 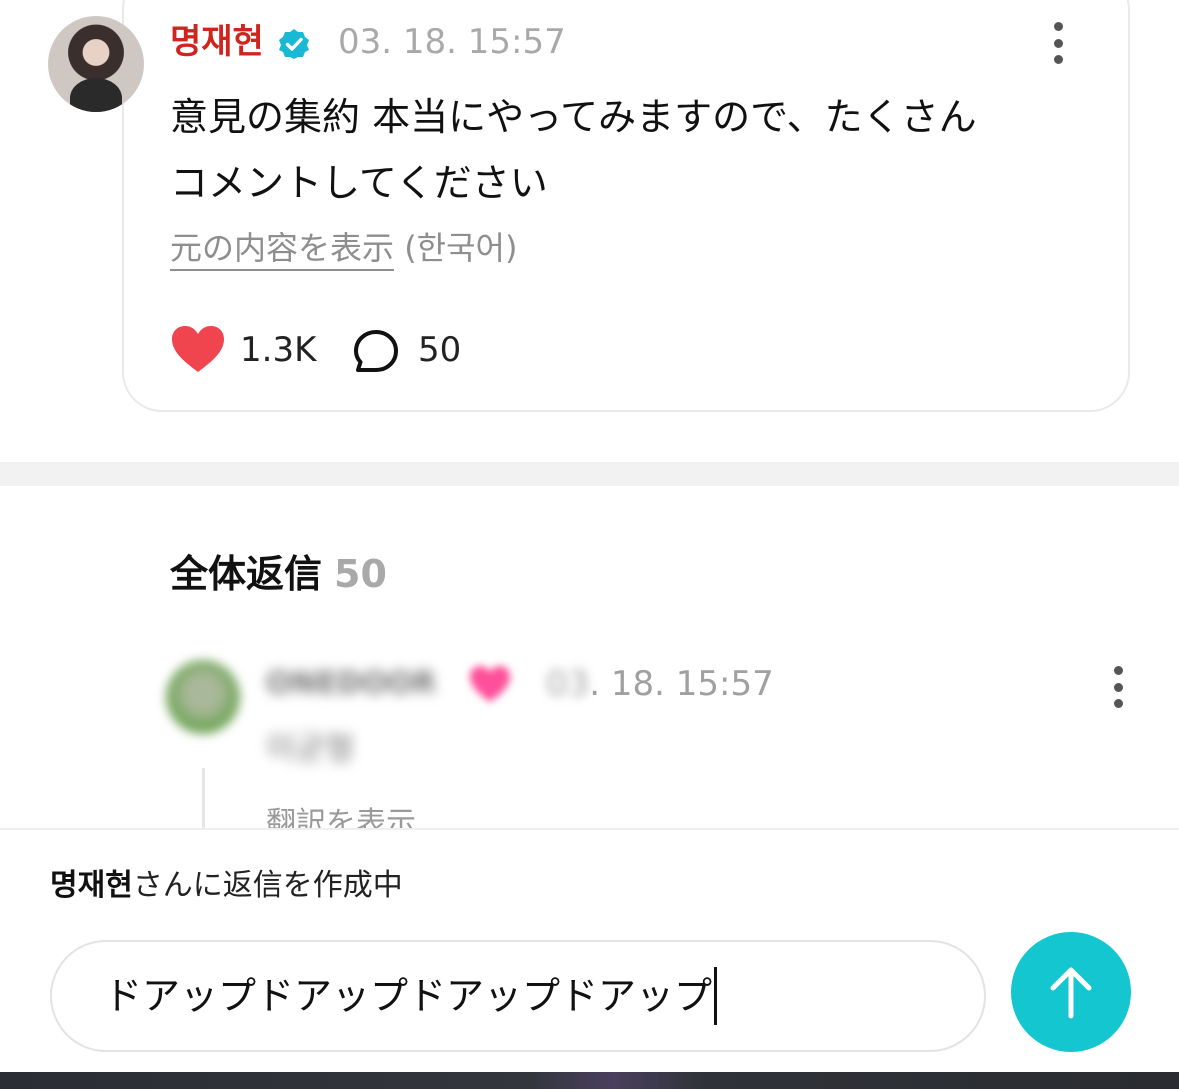 I want to click on show-original-label: 元の内容を表示, so click(x=282, y=250).